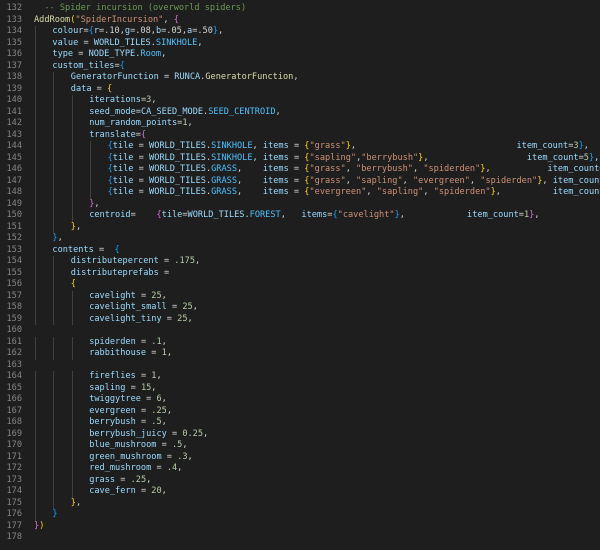 This screenshot has height=550, width=600. I want to click on line-number: 158, so click(14, 307).